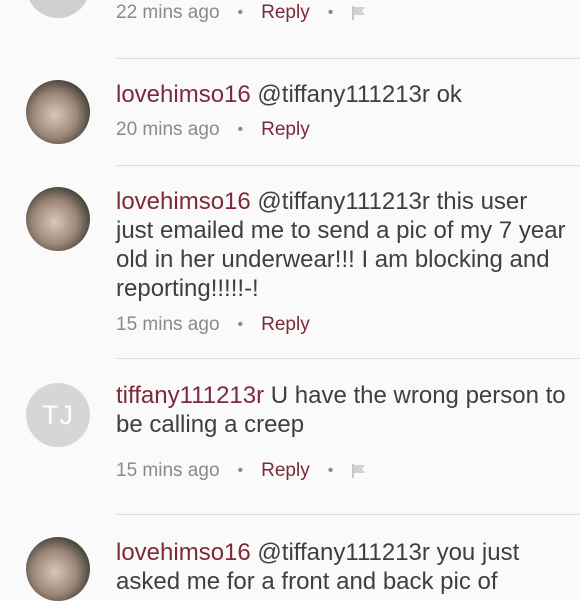  Describe the element at coordinates (190, 395) in the screenshot. I see `comment-username: tiffany111213r` at that location.